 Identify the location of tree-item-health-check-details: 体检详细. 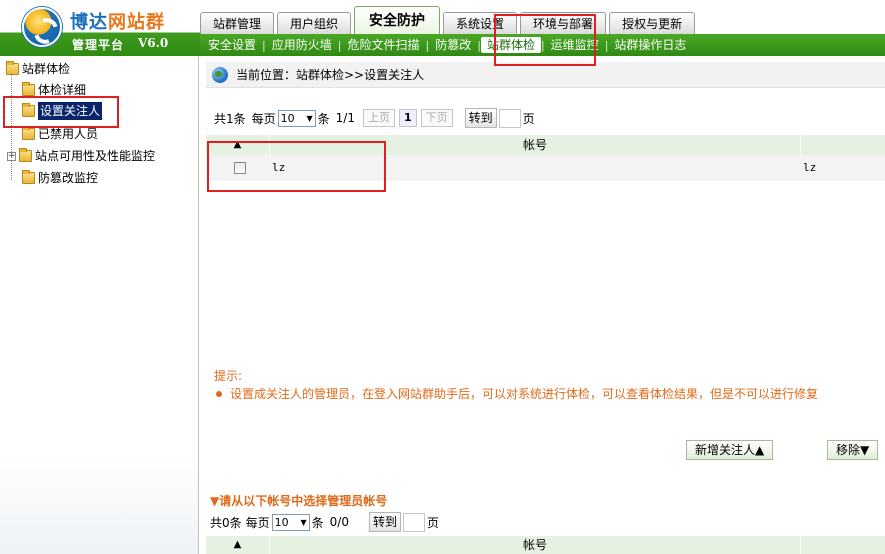
(54, 90).